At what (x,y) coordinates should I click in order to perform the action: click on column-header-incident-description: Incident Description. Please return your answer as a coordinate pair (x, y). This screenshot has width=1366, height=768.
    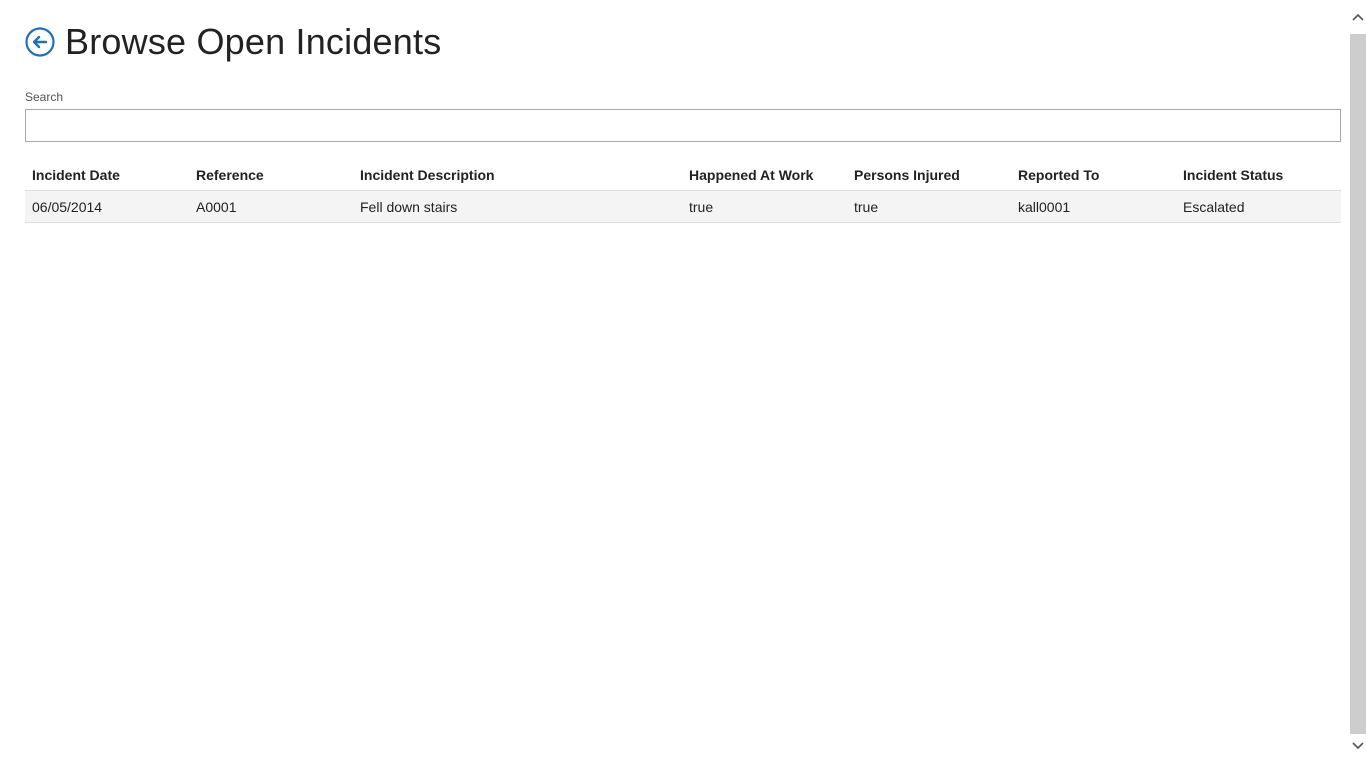
    Looking at the image, I should click on (517, 175).